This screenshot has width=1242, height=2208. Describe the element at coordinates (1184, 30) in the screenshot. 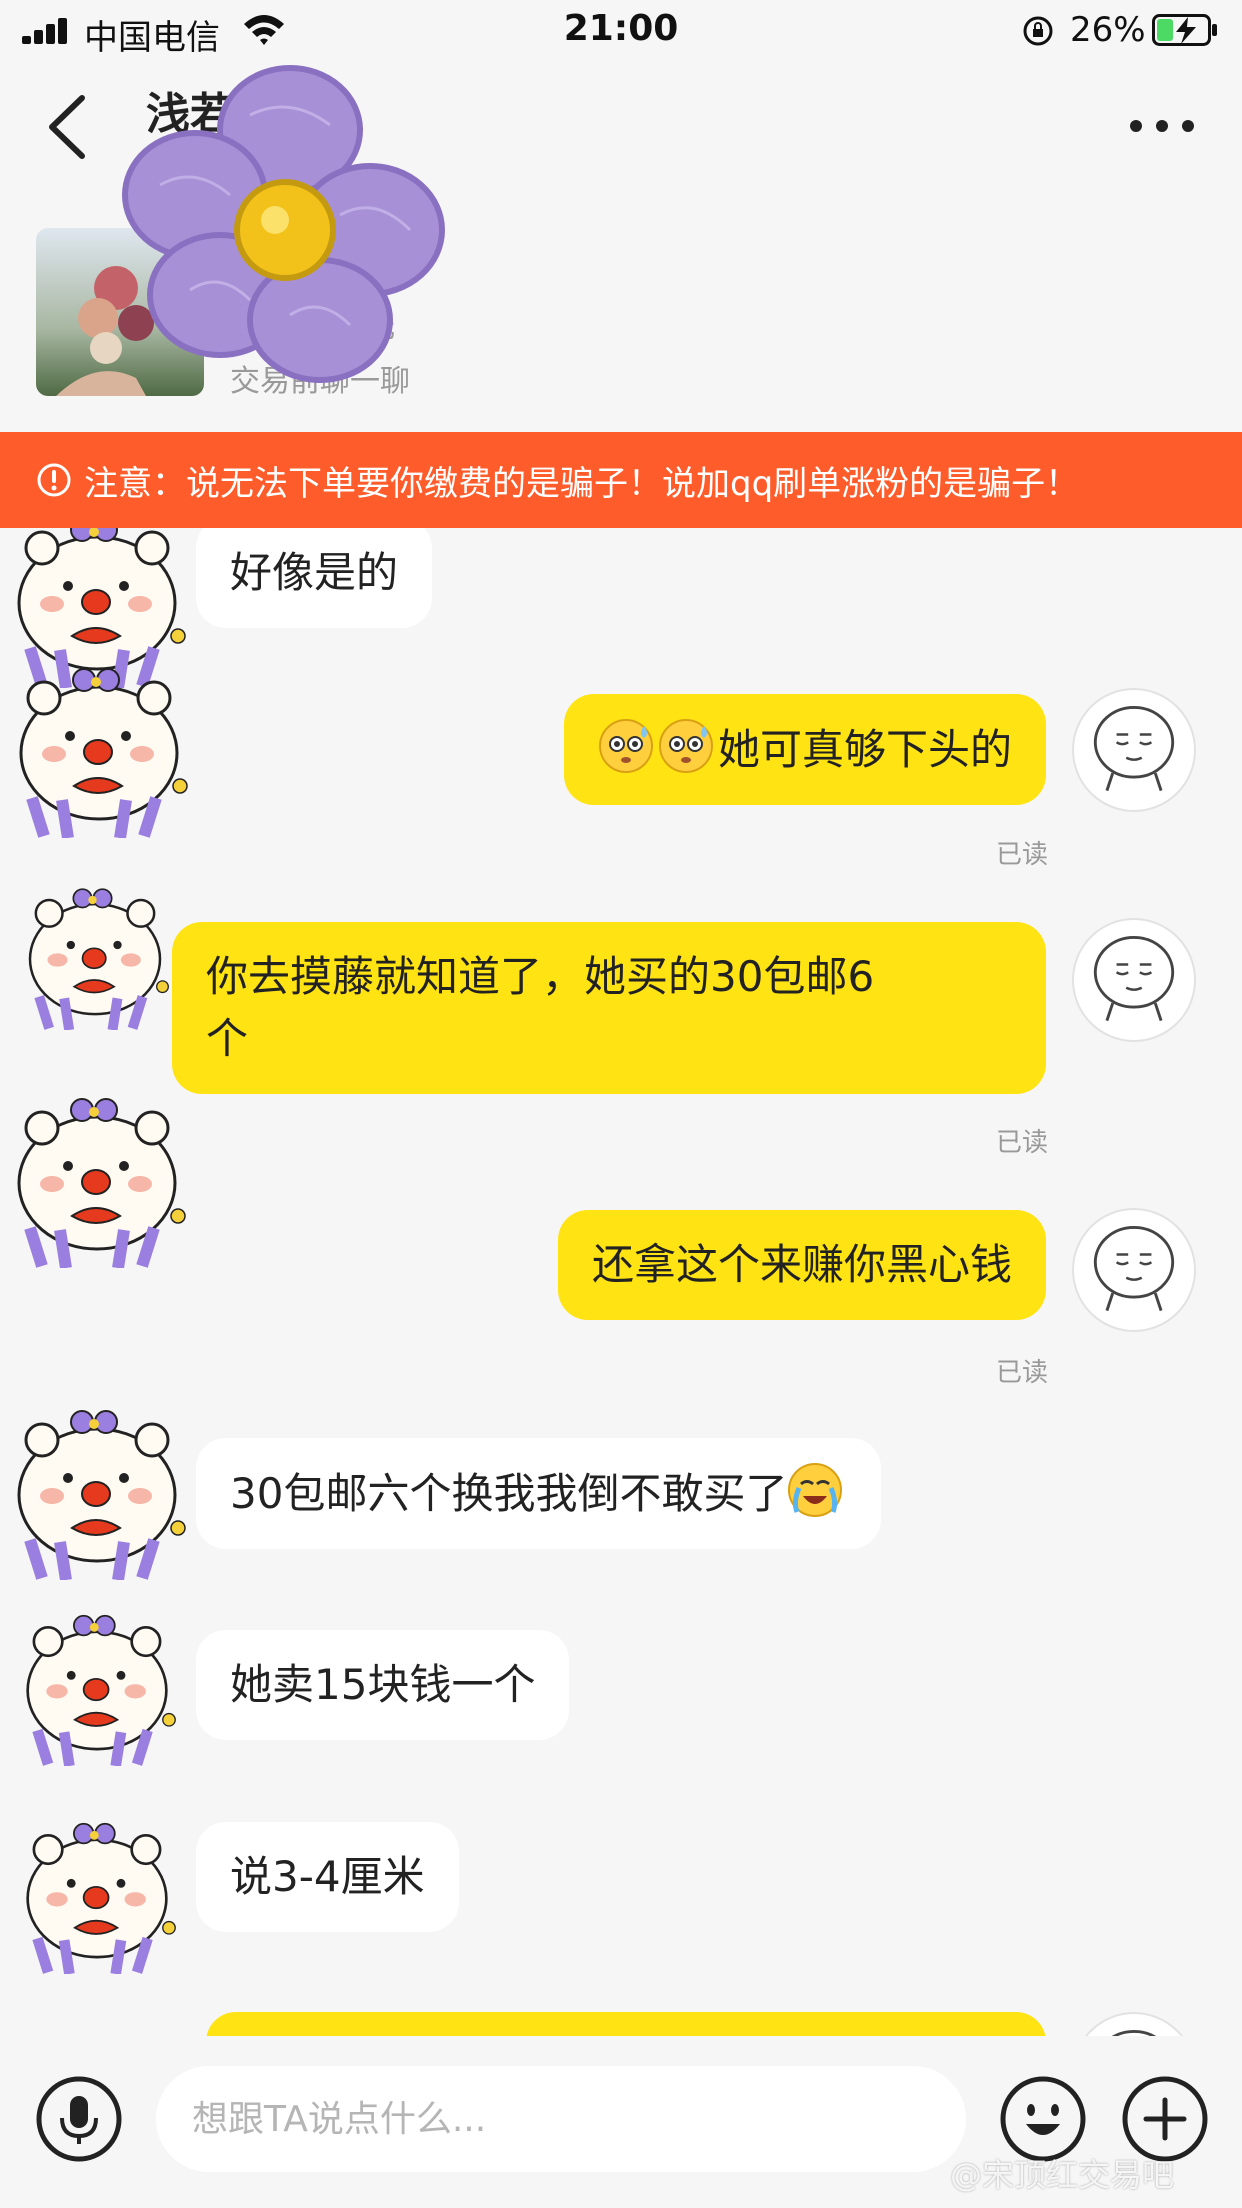

I see `battery-charging-icon` at that location.